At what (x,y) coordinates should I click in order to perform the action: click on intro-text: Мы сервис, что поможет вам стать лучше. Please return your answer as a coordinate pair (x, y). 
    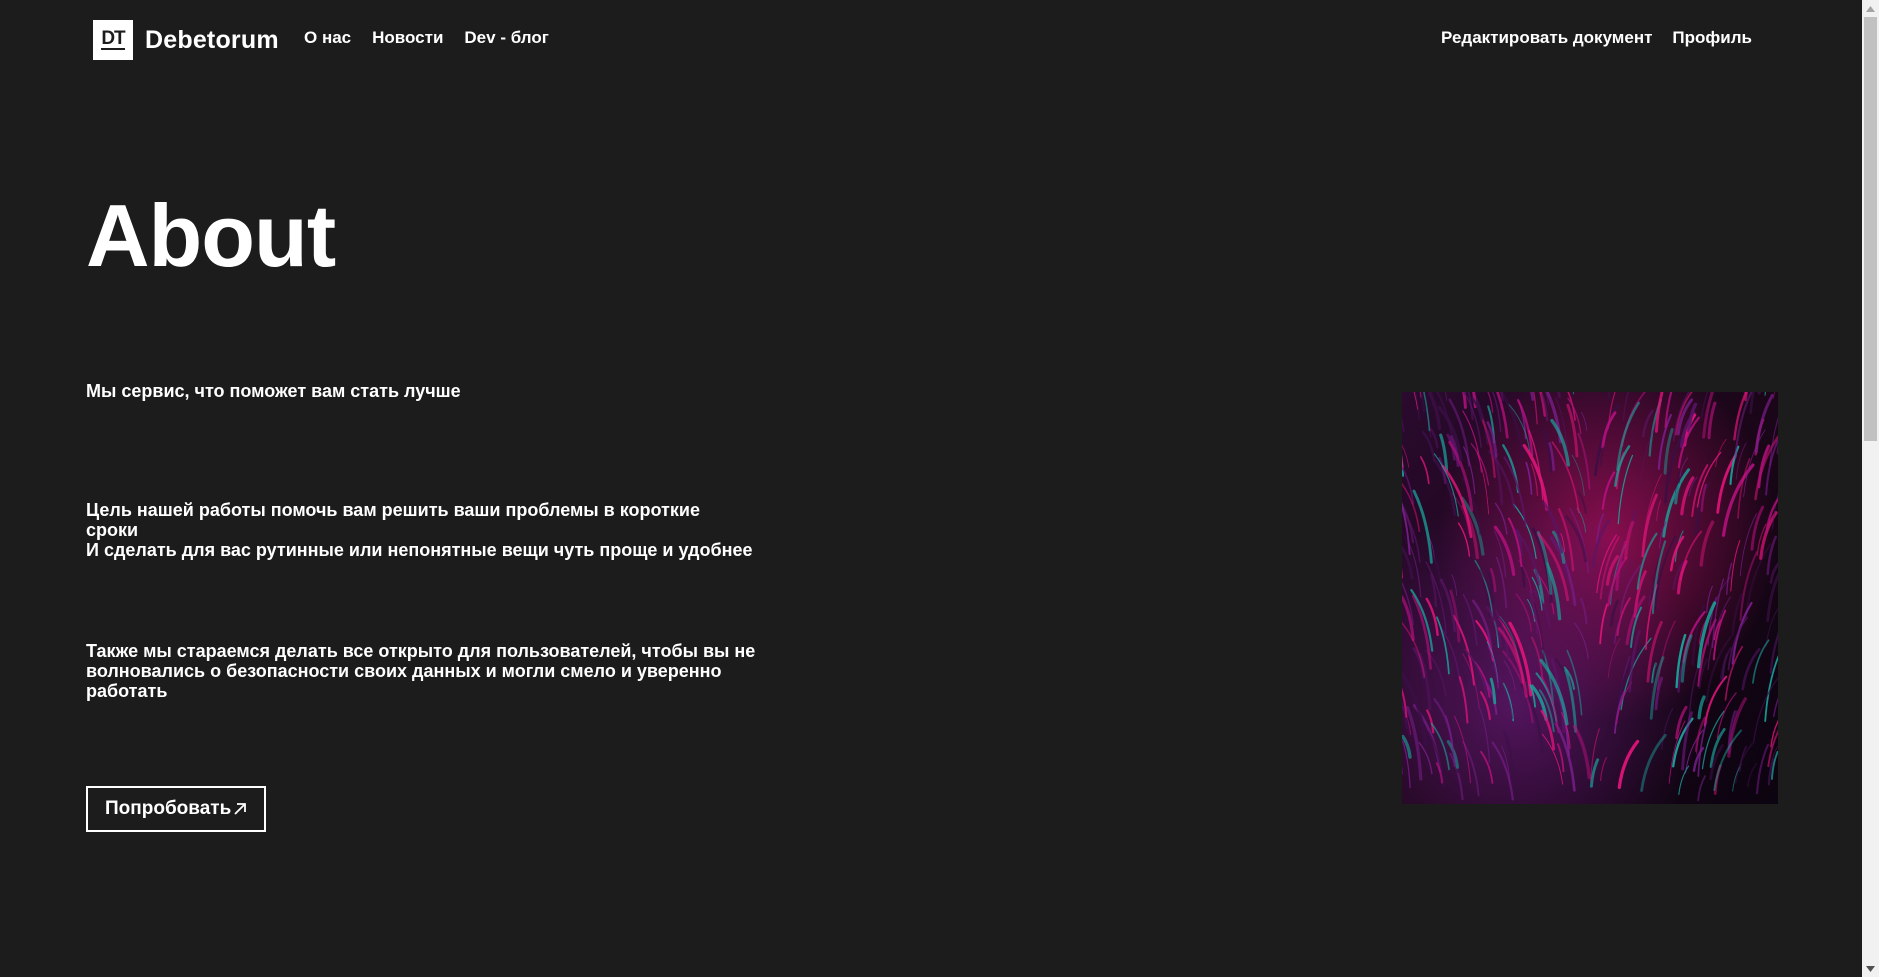
    Looking at the image, I should click on (421, 391).